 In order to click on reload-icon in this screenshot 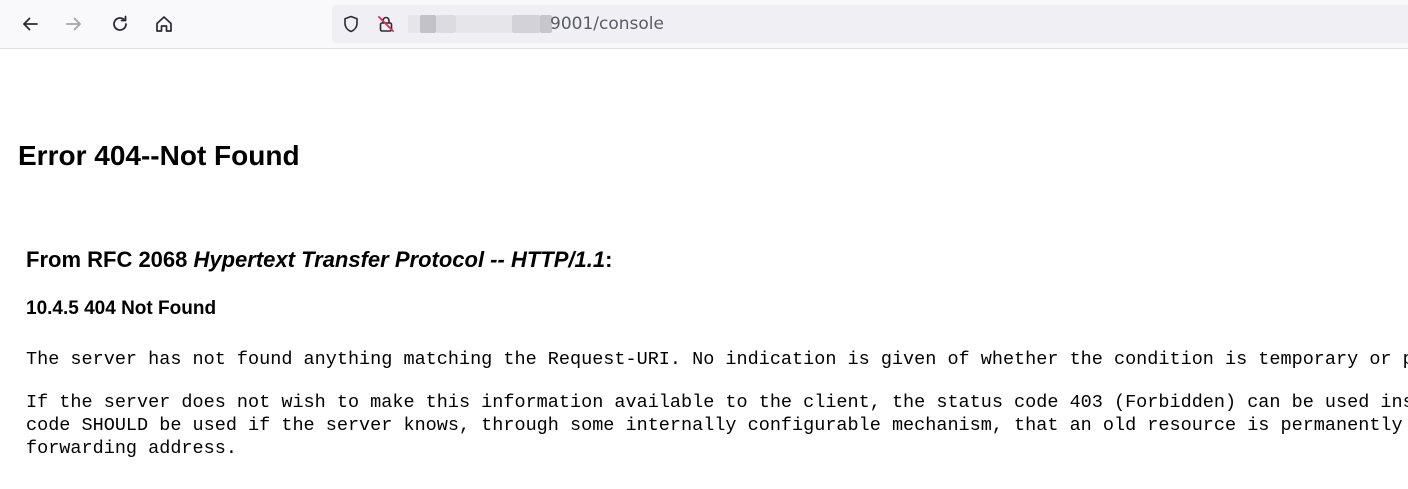, I will do `click(120, 24)`.